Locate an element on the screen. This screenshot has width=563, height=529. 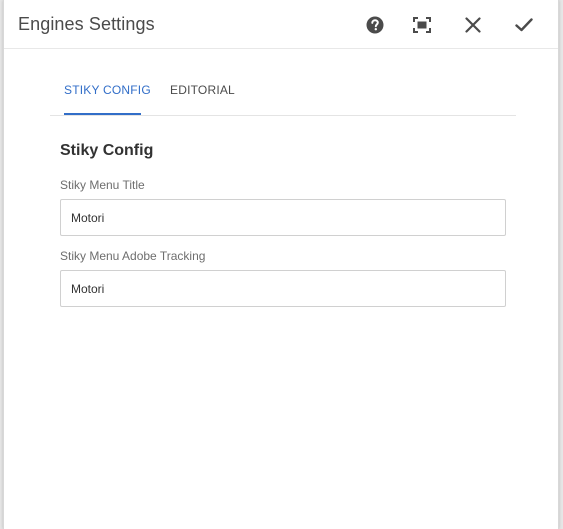
close-icon is located at coordinates (473, 25).